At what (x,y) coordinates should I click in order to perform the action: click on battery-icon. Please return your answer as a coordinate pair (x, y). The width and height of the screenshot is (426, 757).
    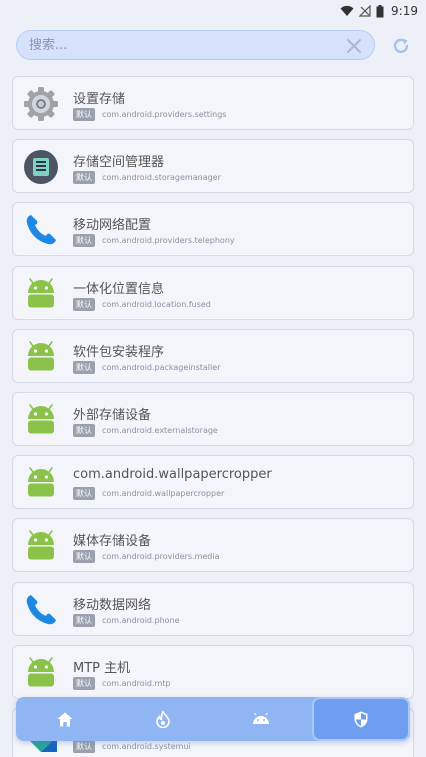
    Looking at the image, I should click on (380, 10).